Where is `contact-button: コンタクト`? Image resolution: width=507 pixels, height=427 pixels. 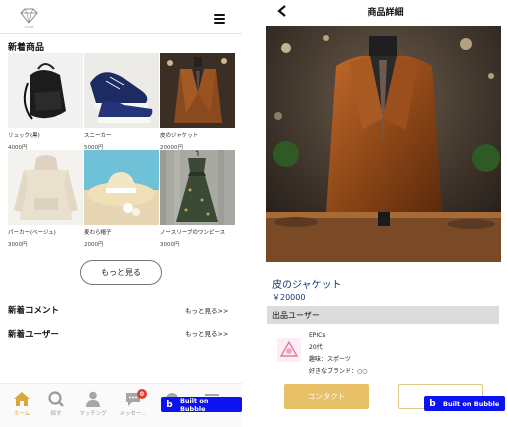
contact-button: コンタクト is located at coordinates (326, 396).